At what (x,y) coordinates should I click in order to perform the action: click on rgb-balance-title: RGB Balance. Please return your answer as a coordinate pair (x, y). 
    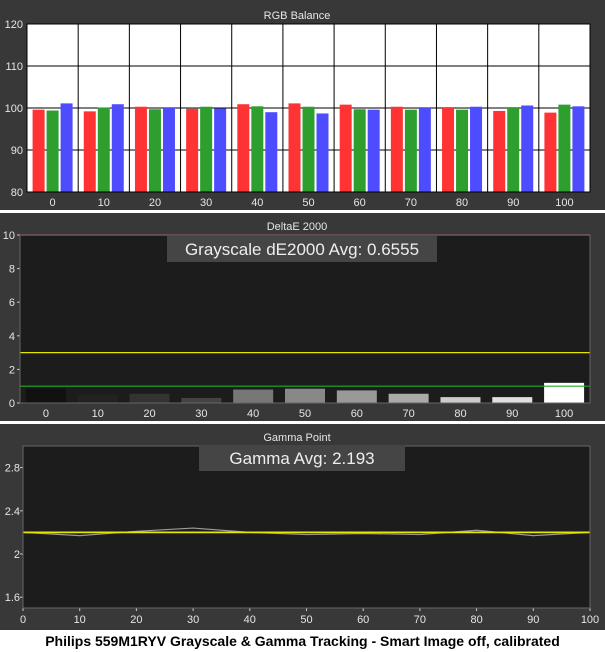
    Looking at the image, I should click on (297, 16).